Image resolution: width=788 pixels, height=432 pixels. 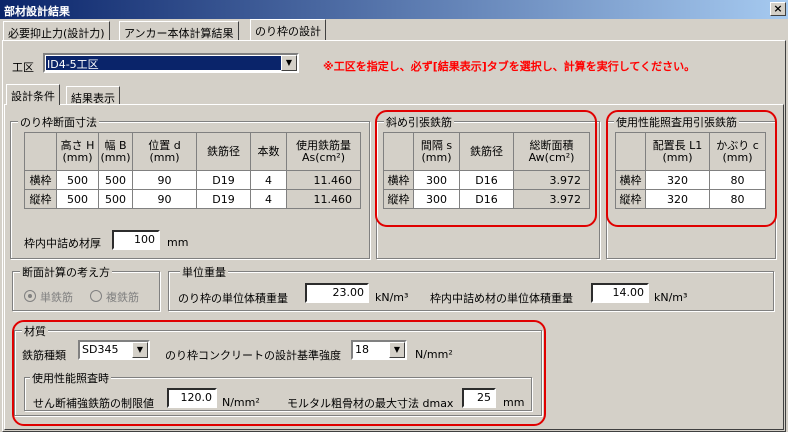 What do you see at coordinates (164, 151) in the screenshot?
I see `col-position: 位置 d (mm)` at bounding box center [164, 151].